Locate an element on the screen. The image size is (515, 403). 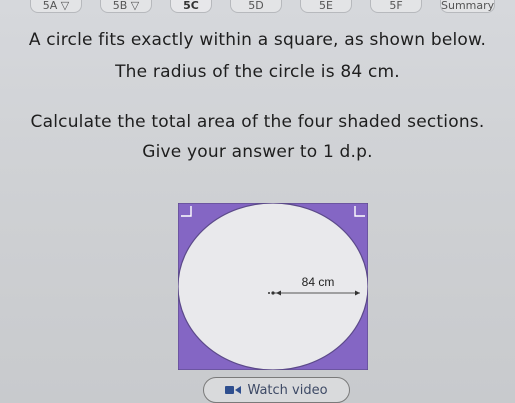
question-line-4: Give your answer to 1 d.p. is located at coordinates (257, 152).